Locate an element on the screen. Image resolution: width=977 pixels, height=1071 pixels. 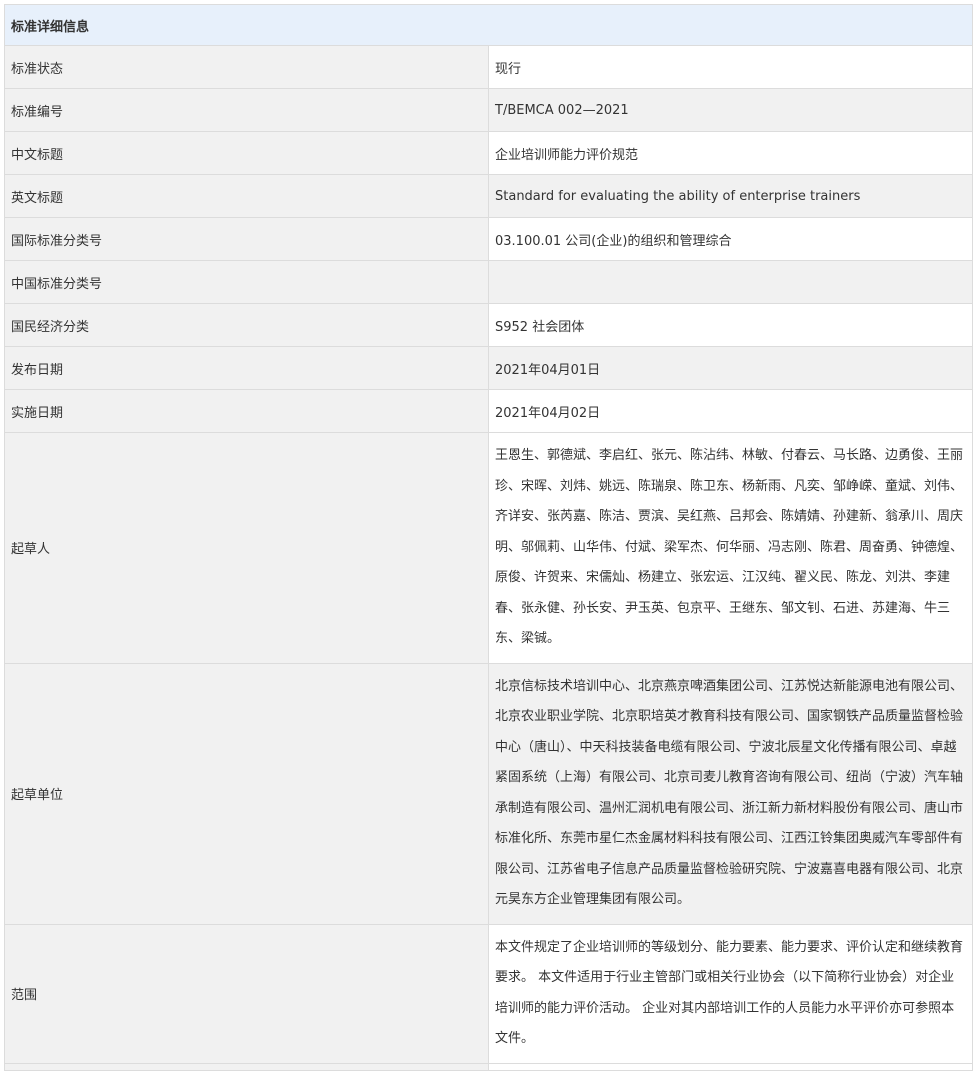
section-header-row: 标准详细信息 is located at coordinates (488, 25).